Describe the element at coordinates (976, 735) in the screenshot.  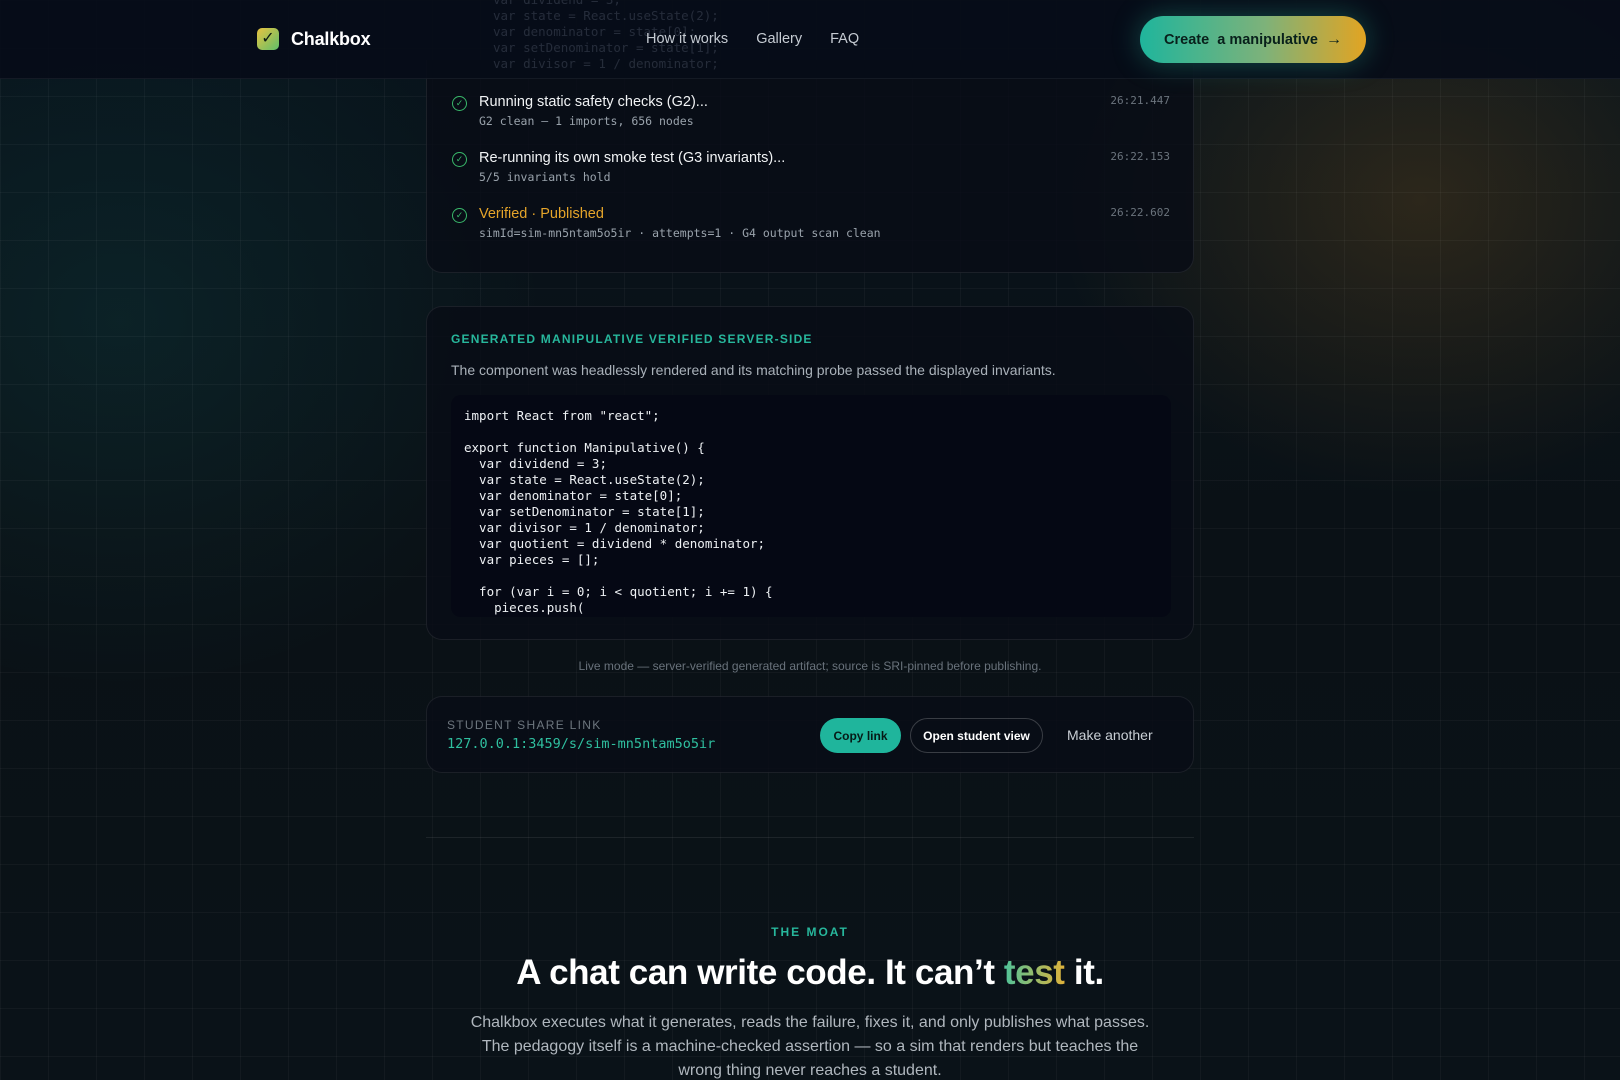
I see `open-student-view-button: Open student view` at that location.